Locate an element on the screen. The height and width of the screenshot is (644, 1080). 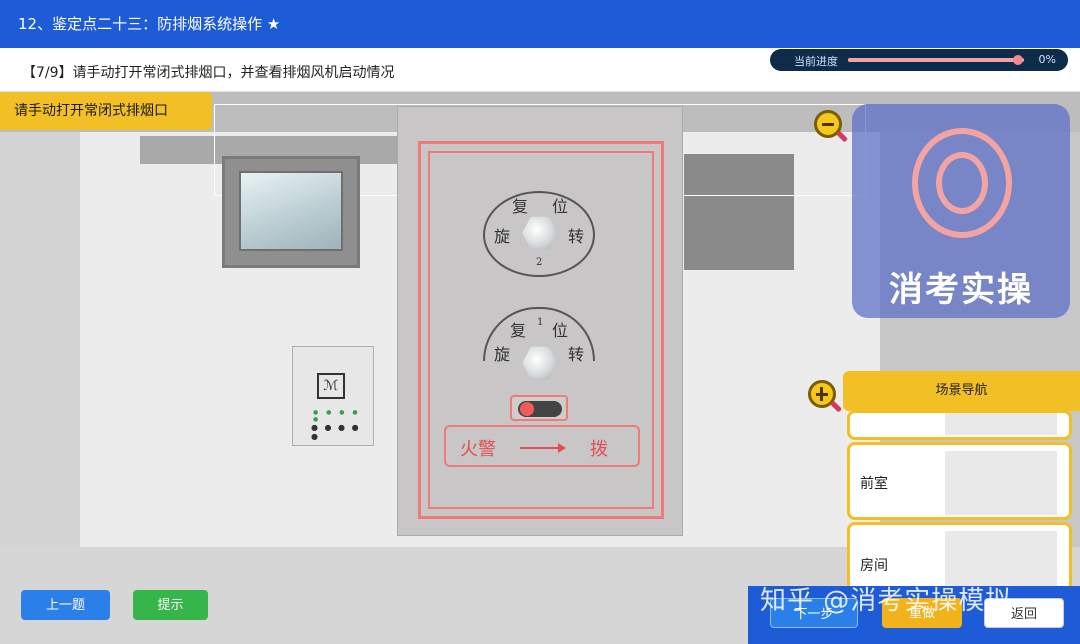
scene-nav-header: 场景导航 is located at coordinates (961, 391).